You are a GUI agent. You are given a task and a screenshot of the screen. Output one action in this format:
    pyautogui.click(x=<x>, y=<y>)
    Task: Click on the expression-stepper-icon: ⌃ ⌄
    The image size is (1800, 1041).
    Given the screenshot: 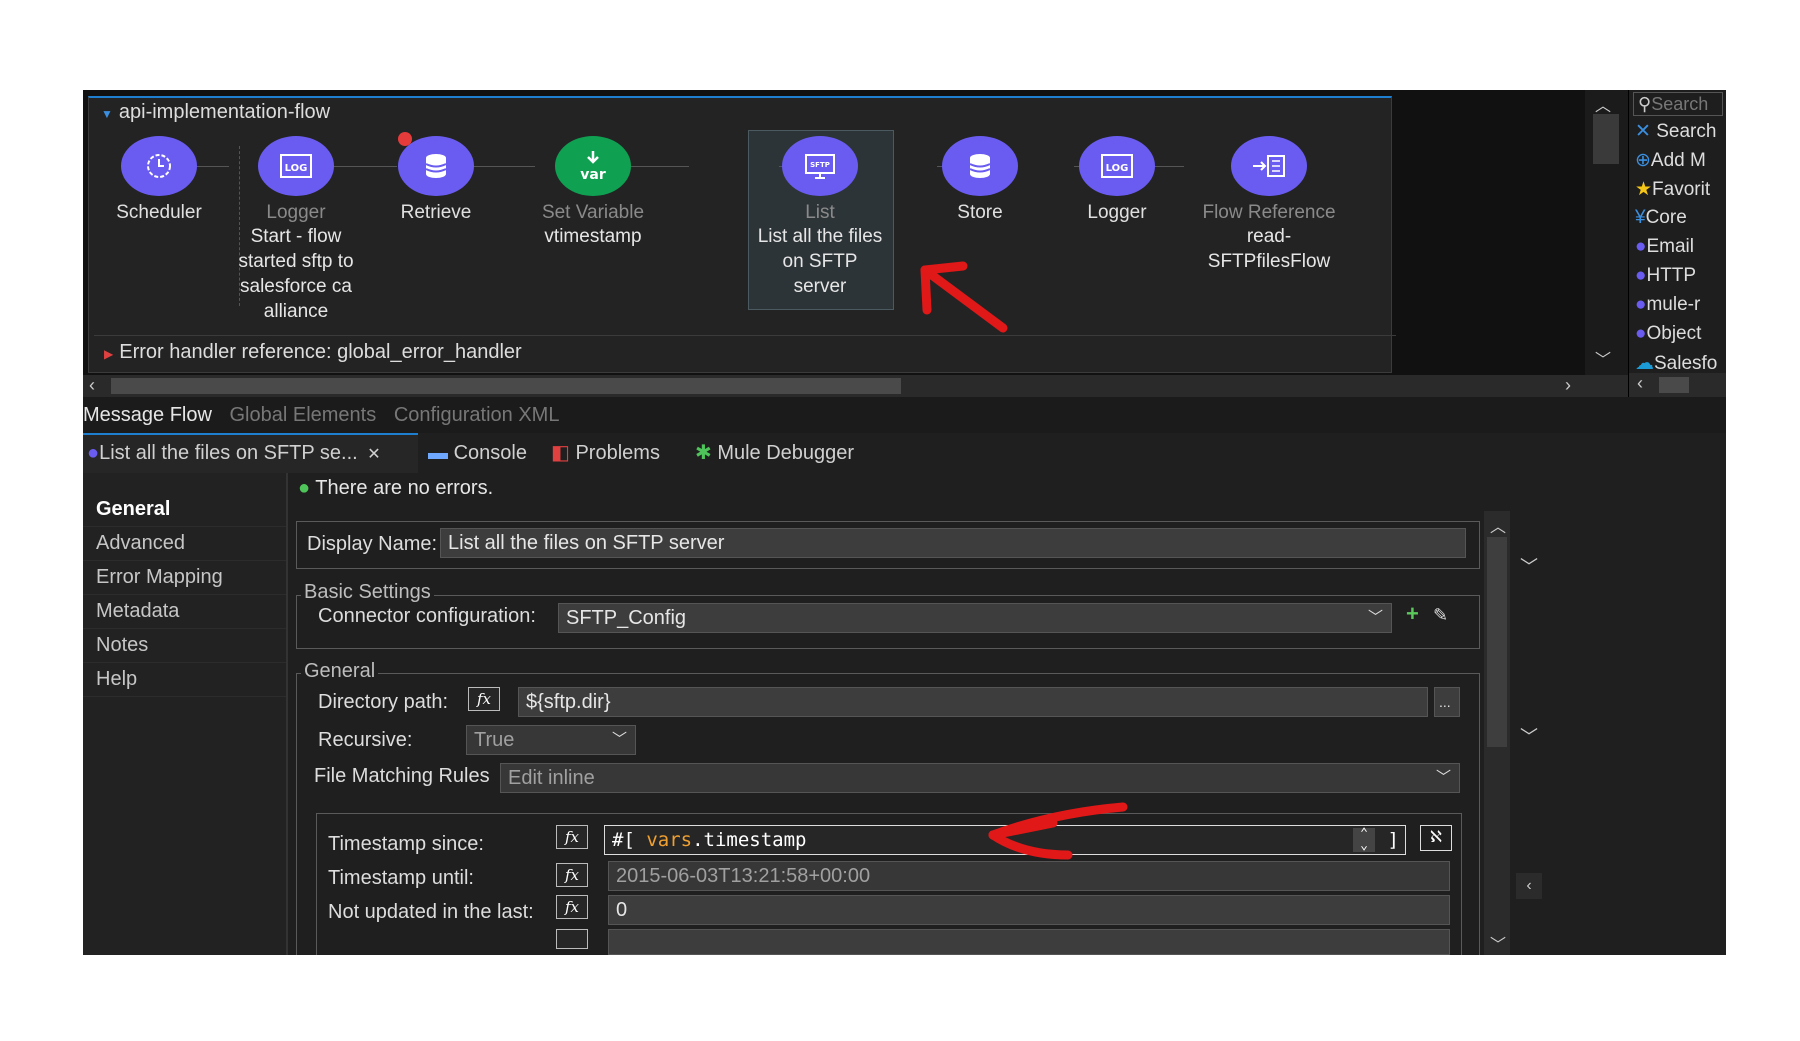 What is the action you would take?
    pyautogui.click(x=1364, y=839)
    